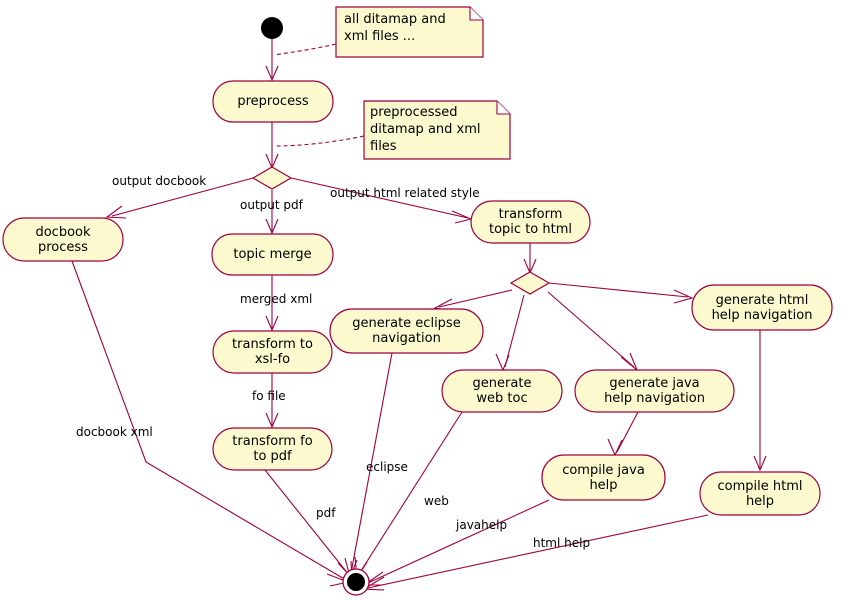 This screenshot has width=846, height=600. I want to click on edge-gen-java-help-nav-to-compile-java-help, so click(623, 434).